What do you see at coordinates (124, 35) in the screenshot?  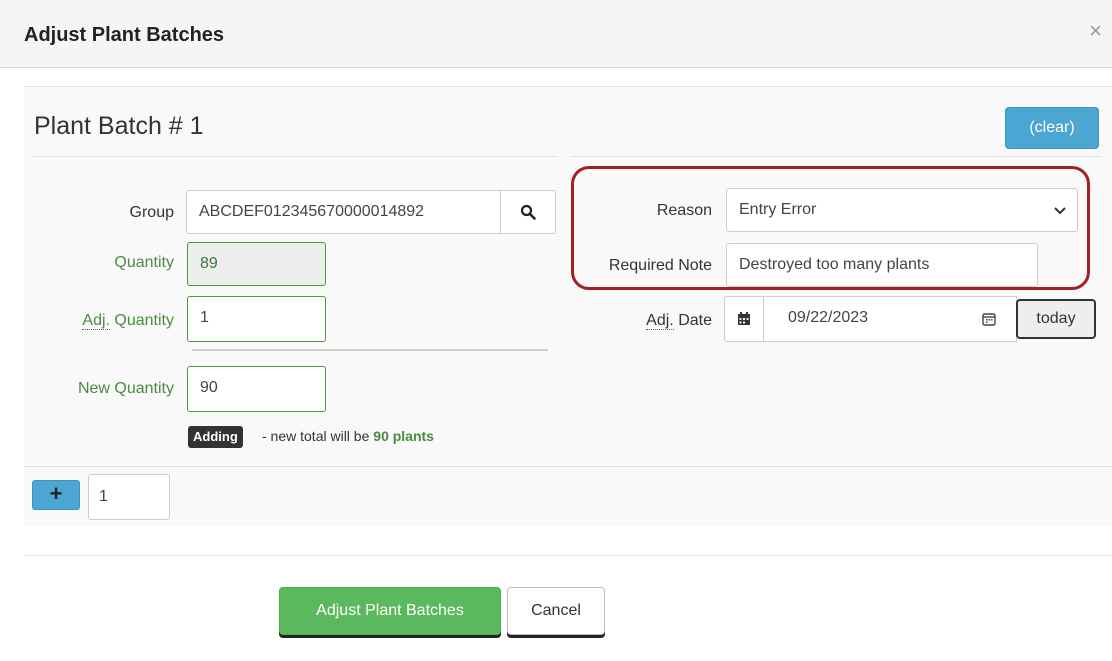 I see `modal-title: Adjust Plant Batches` at bounding box center [124, 35].